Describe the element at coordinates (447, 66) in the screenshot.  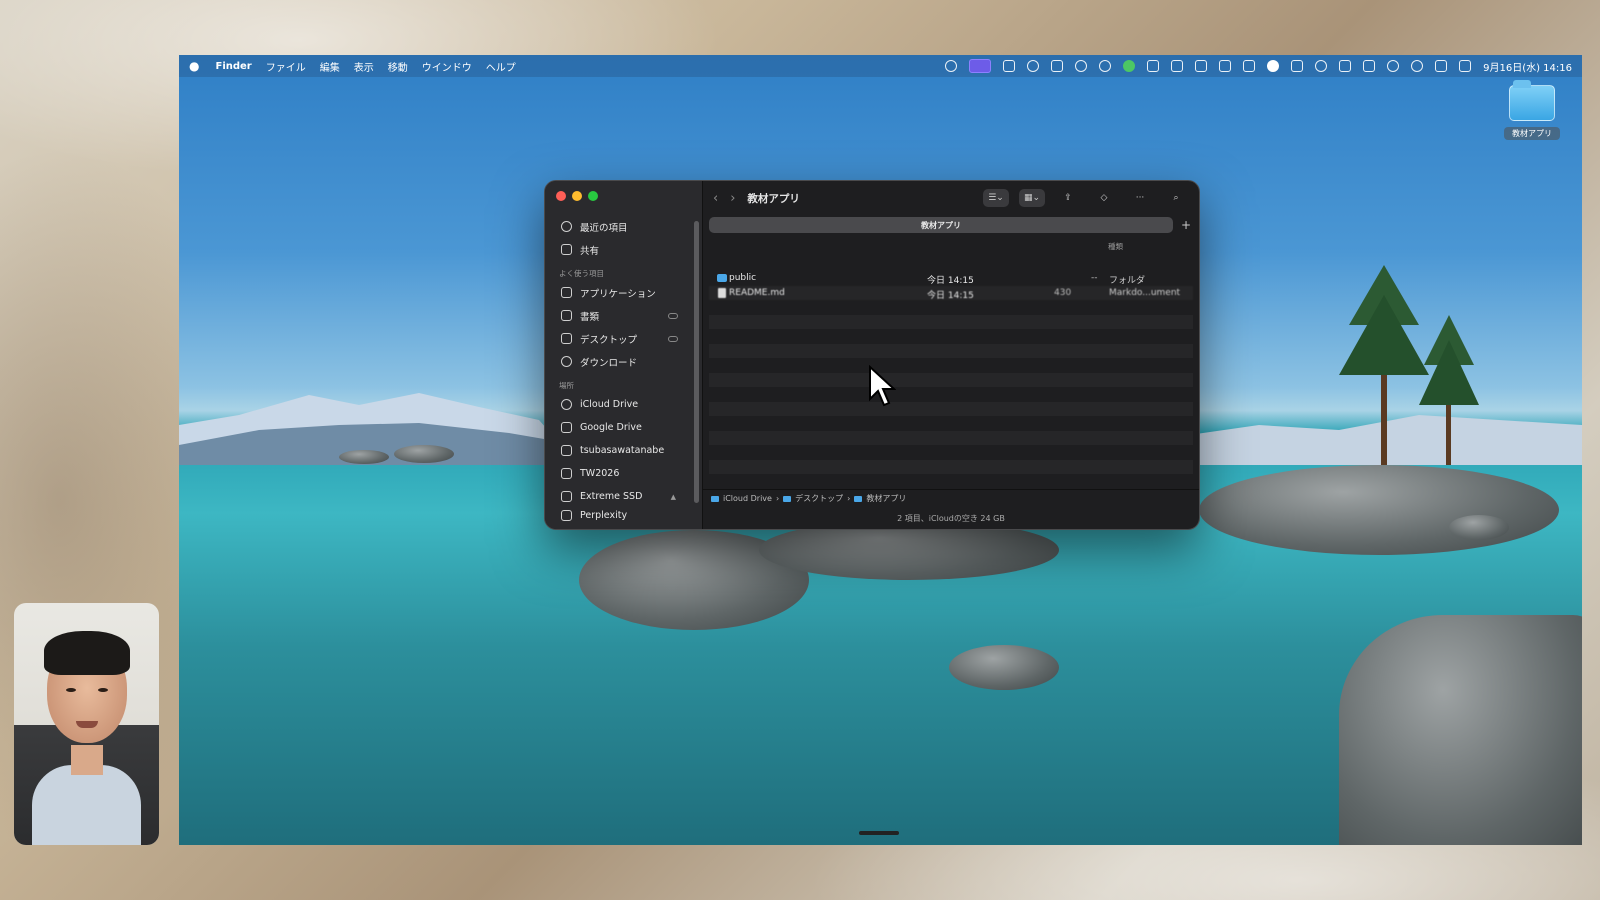
I see `menu-window: ウインドウ` at that location.